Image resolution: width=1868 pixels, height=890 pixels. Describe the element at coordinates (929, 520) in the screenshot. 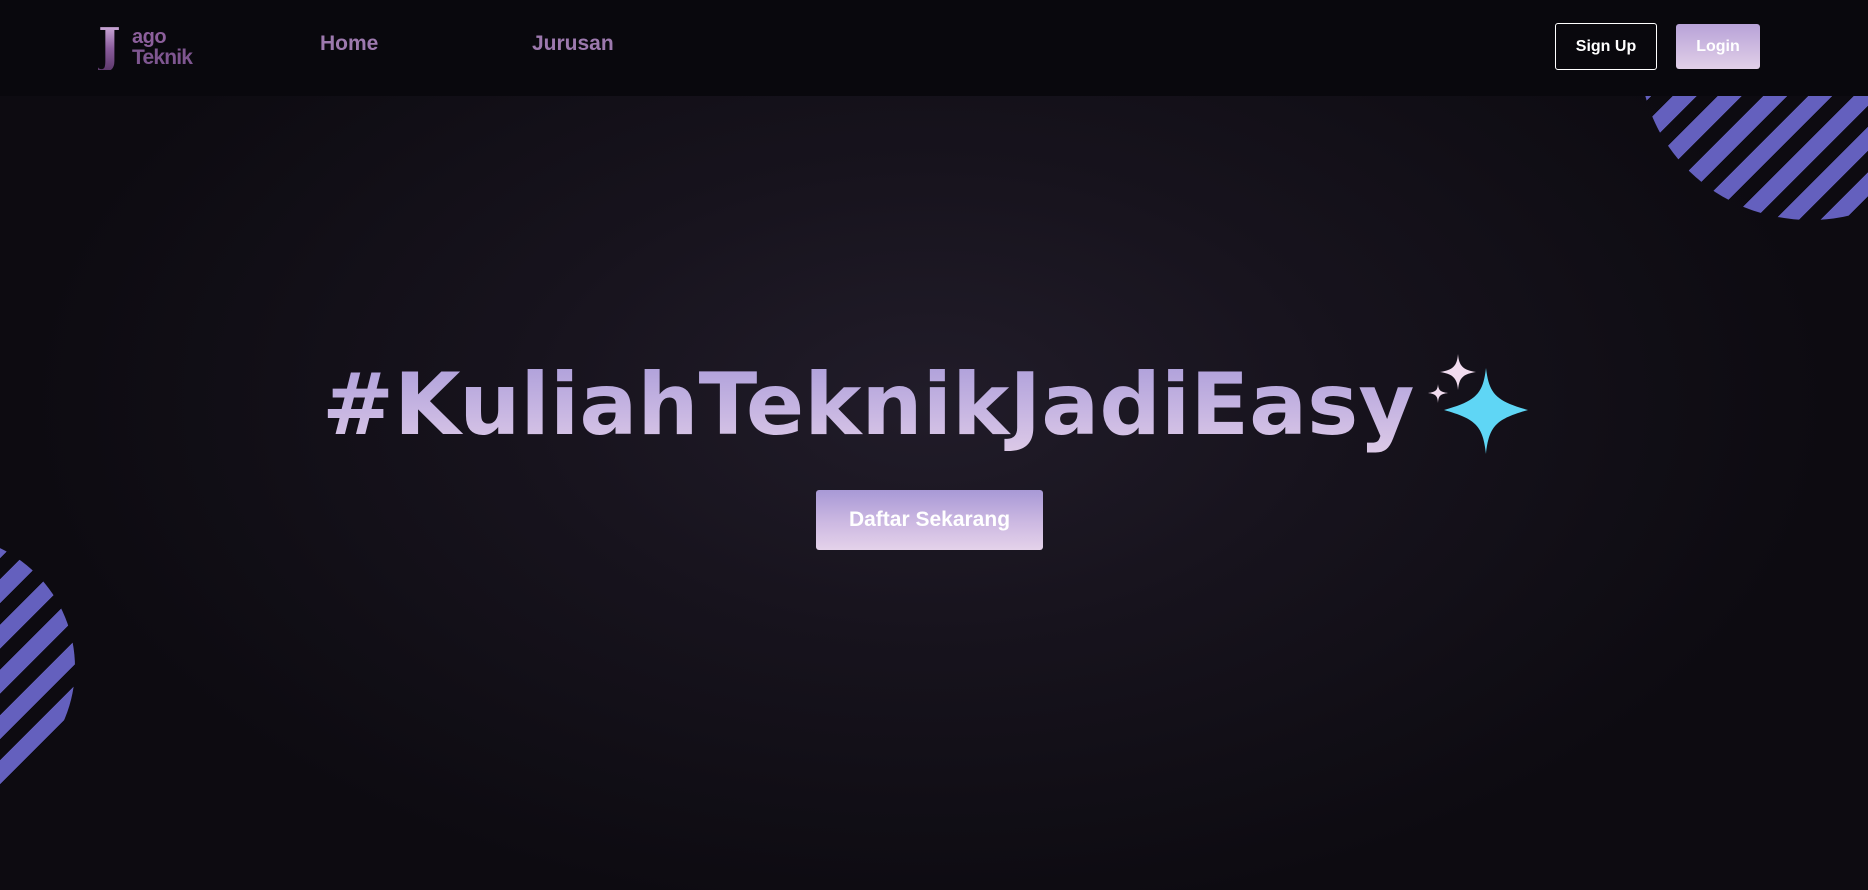

I see `daftar-sekarang-button: Daftar Sekarang` at that location.